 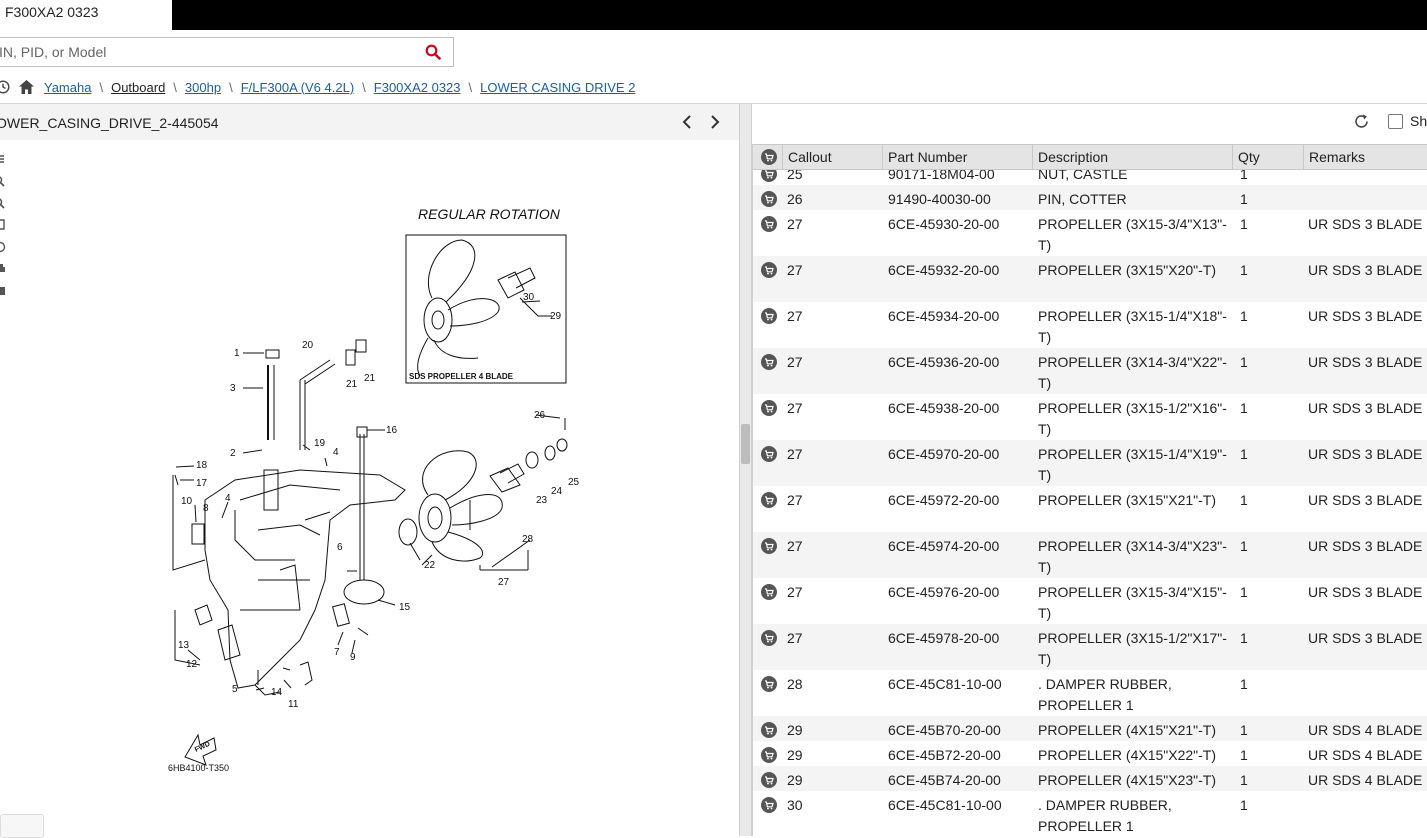 What do you see at coordinates (945, 684) in the screenshot?
I see `cell-part: 6CE-45C81-10-00` at bounding box center [945, 684].